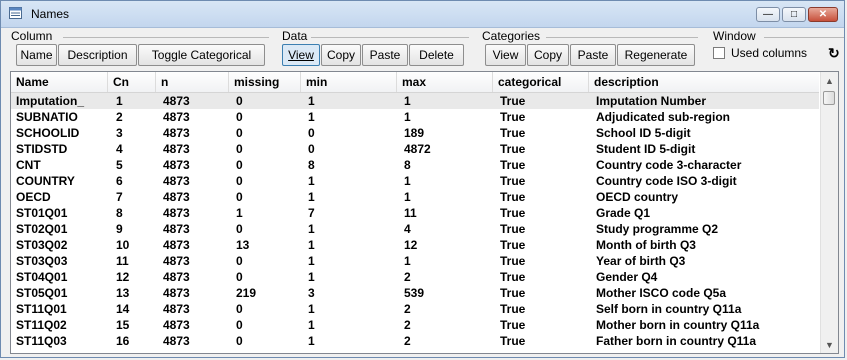  I want to click on table-cell: 13, so click(243, 245).